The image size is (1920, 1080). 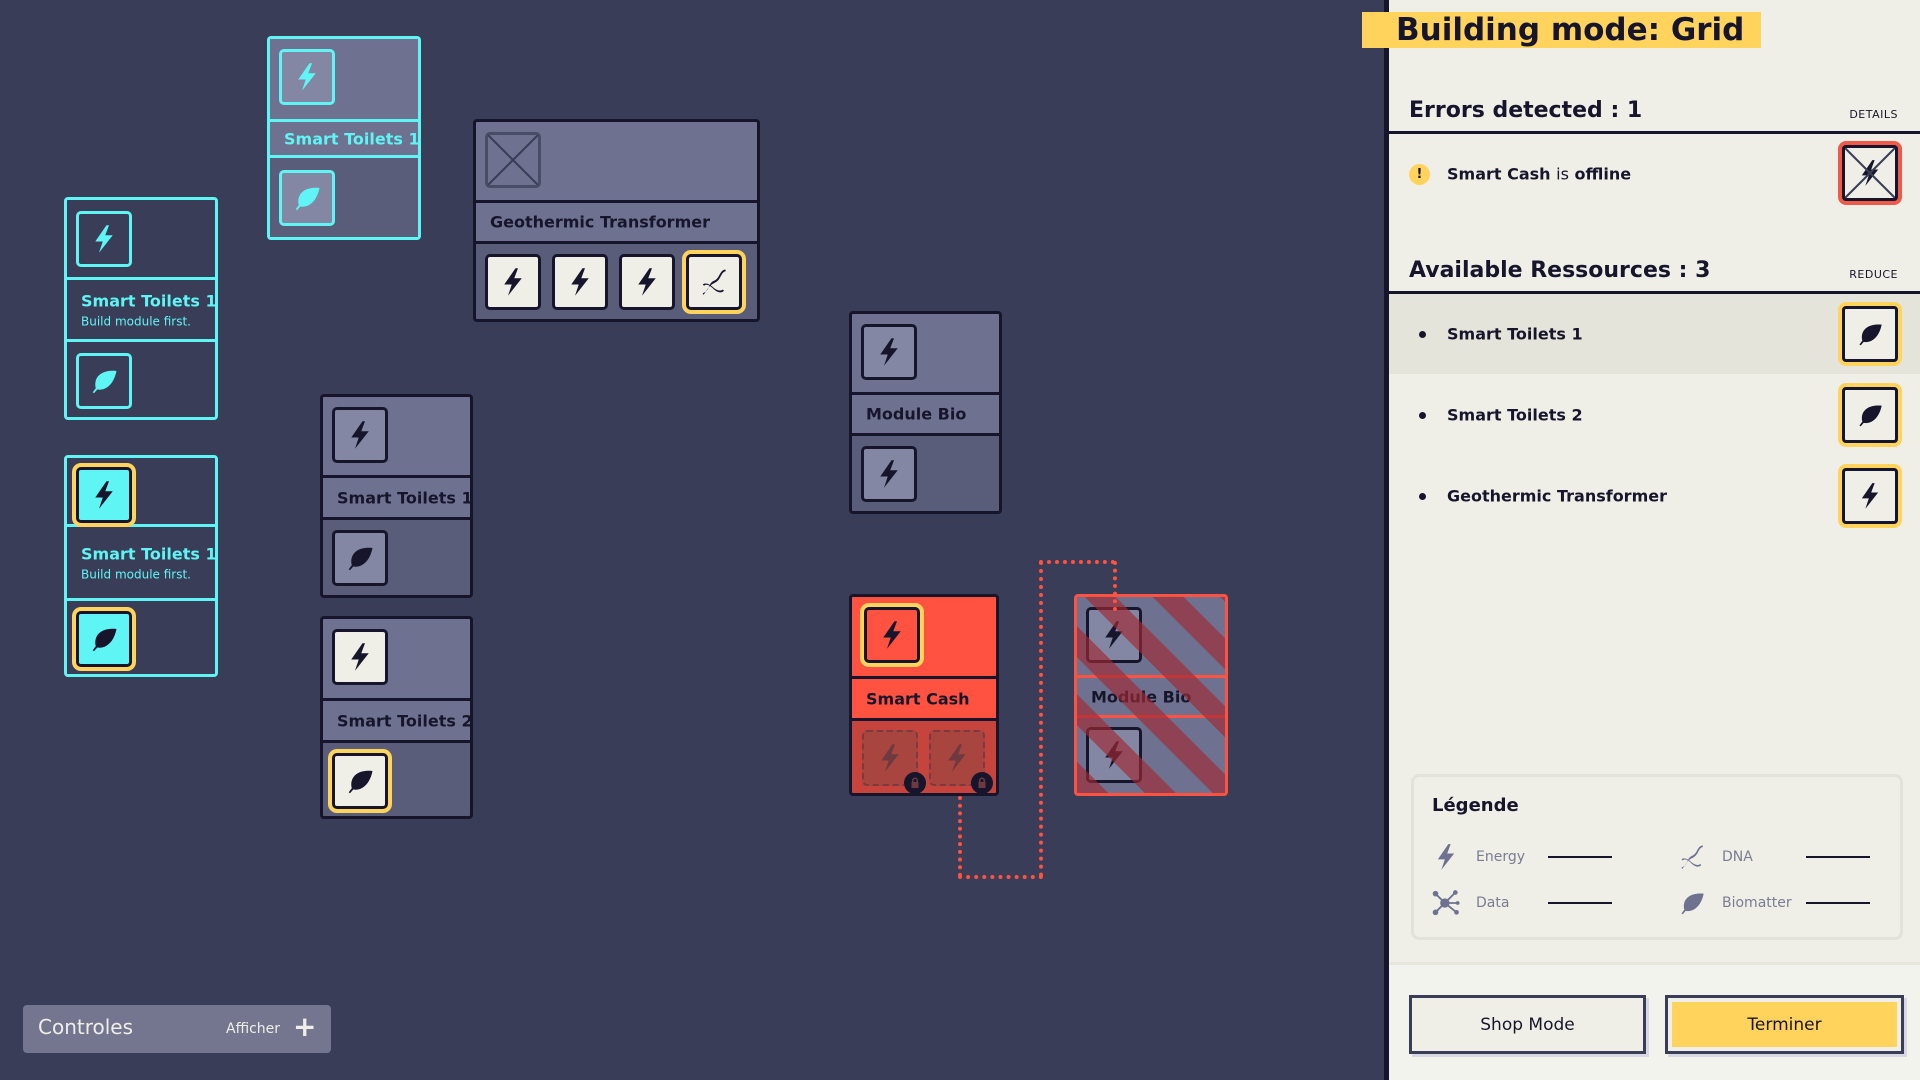 I want to click on resource-name: Smart Toilets 1, so click(x=1515, y=334).